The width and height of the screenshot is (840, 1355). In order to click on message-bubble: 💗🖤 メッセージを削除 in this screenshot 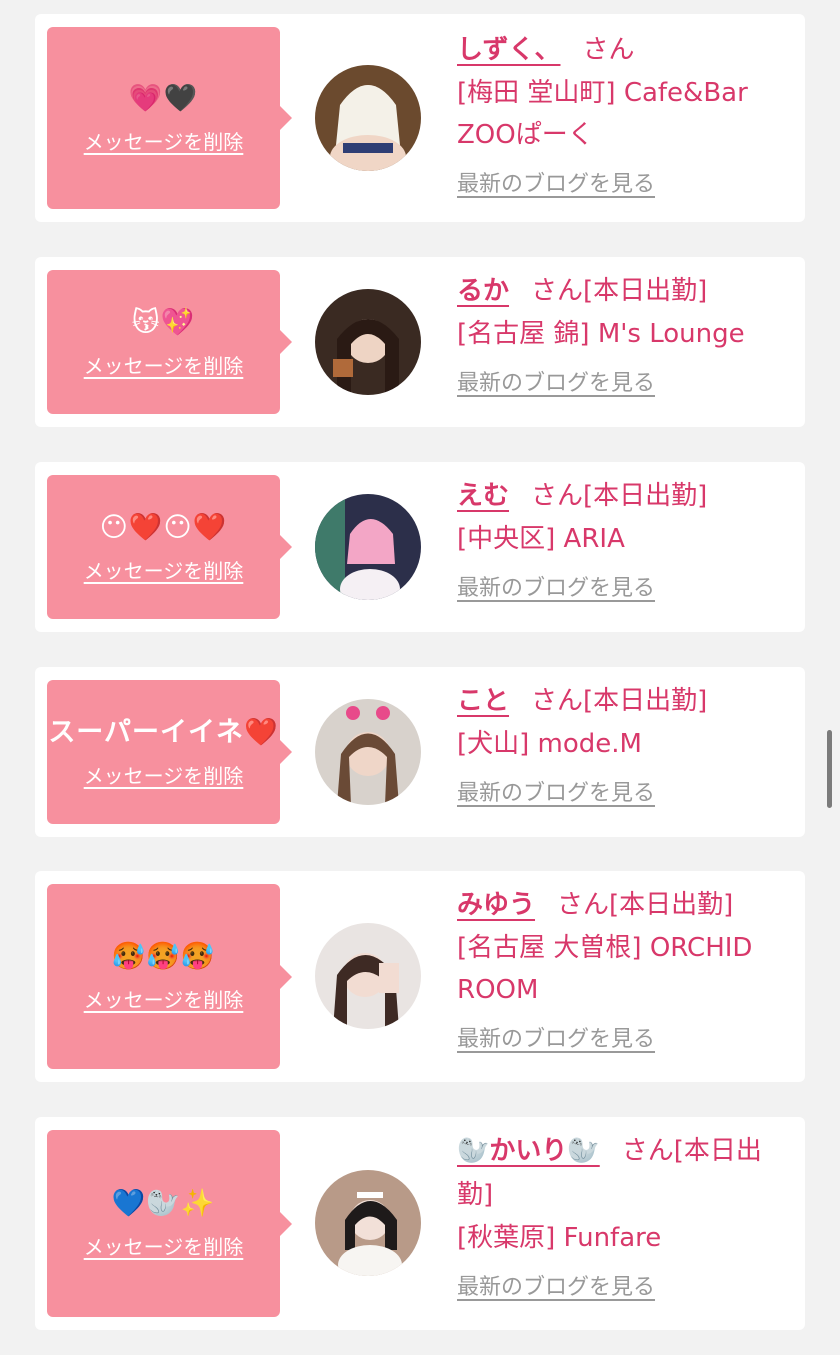, I will do `click(169, 118)`.